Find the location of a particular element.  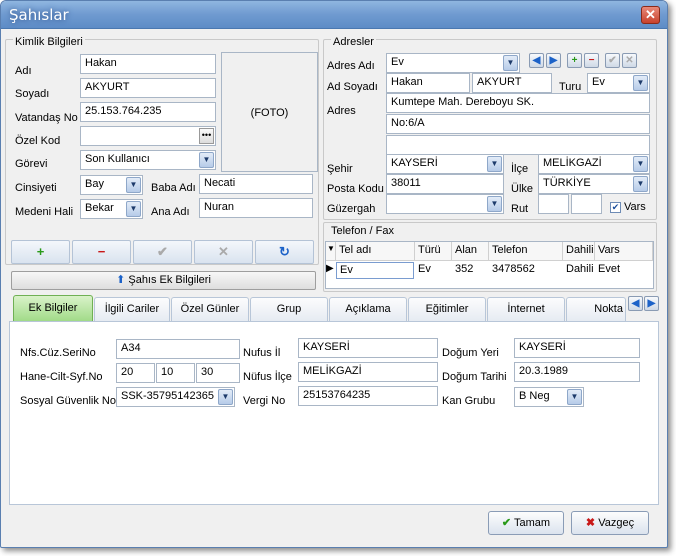

kan-grubu-select: B Neg ▼ is located at coordinates (549, 397).